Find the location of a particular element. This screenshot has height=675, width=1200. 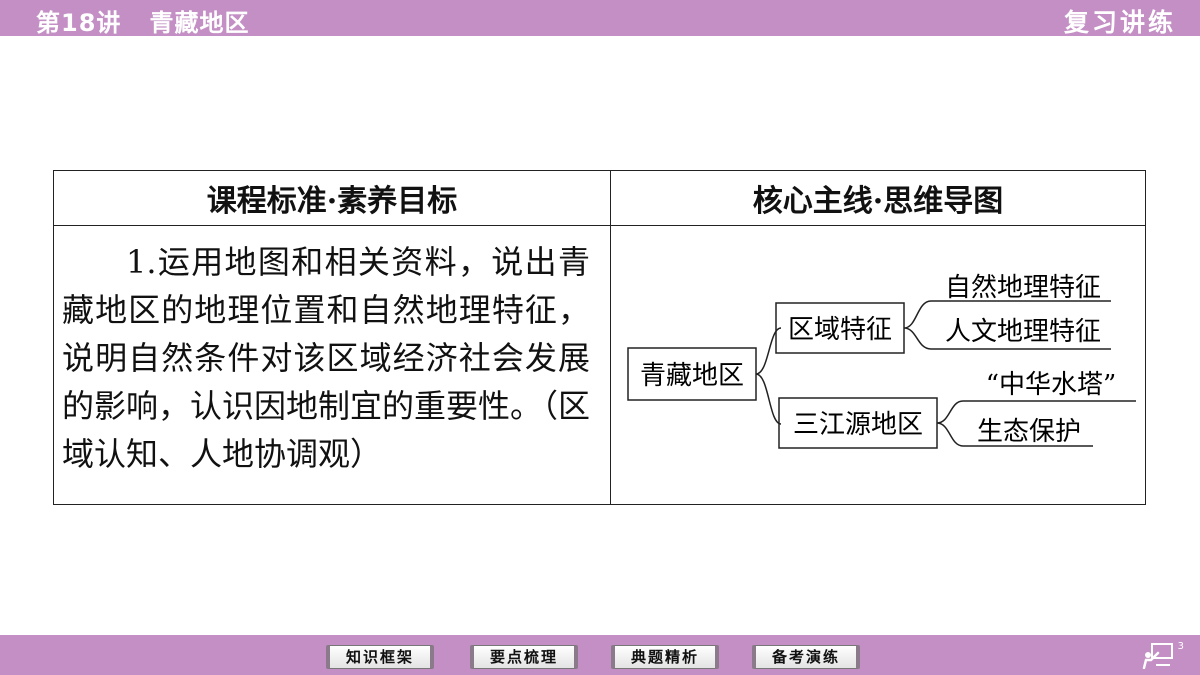

mindmap-branch1-label: 区域特征 is located at coordinates (840, 330).